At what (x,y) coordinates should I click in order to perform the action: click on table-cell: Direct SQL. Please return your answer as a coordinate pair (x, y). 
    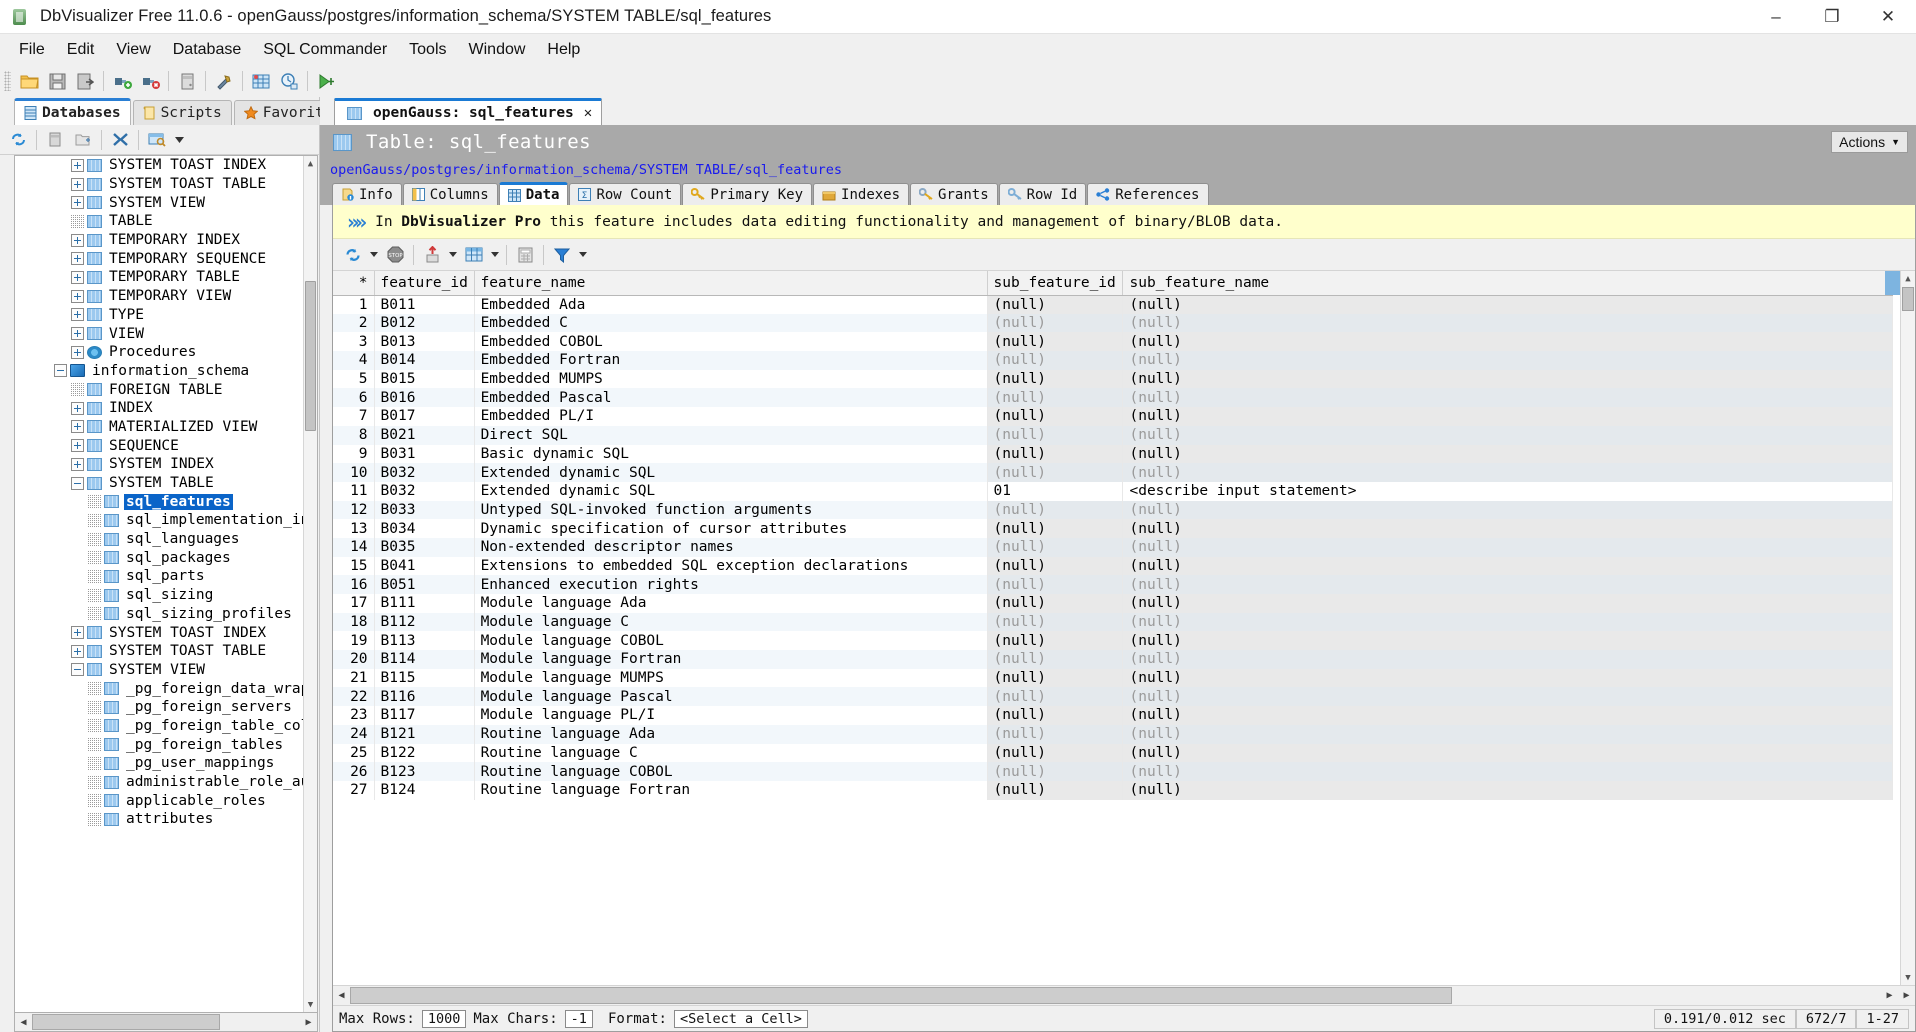
    Looking at the image, I should click on (731, 435).